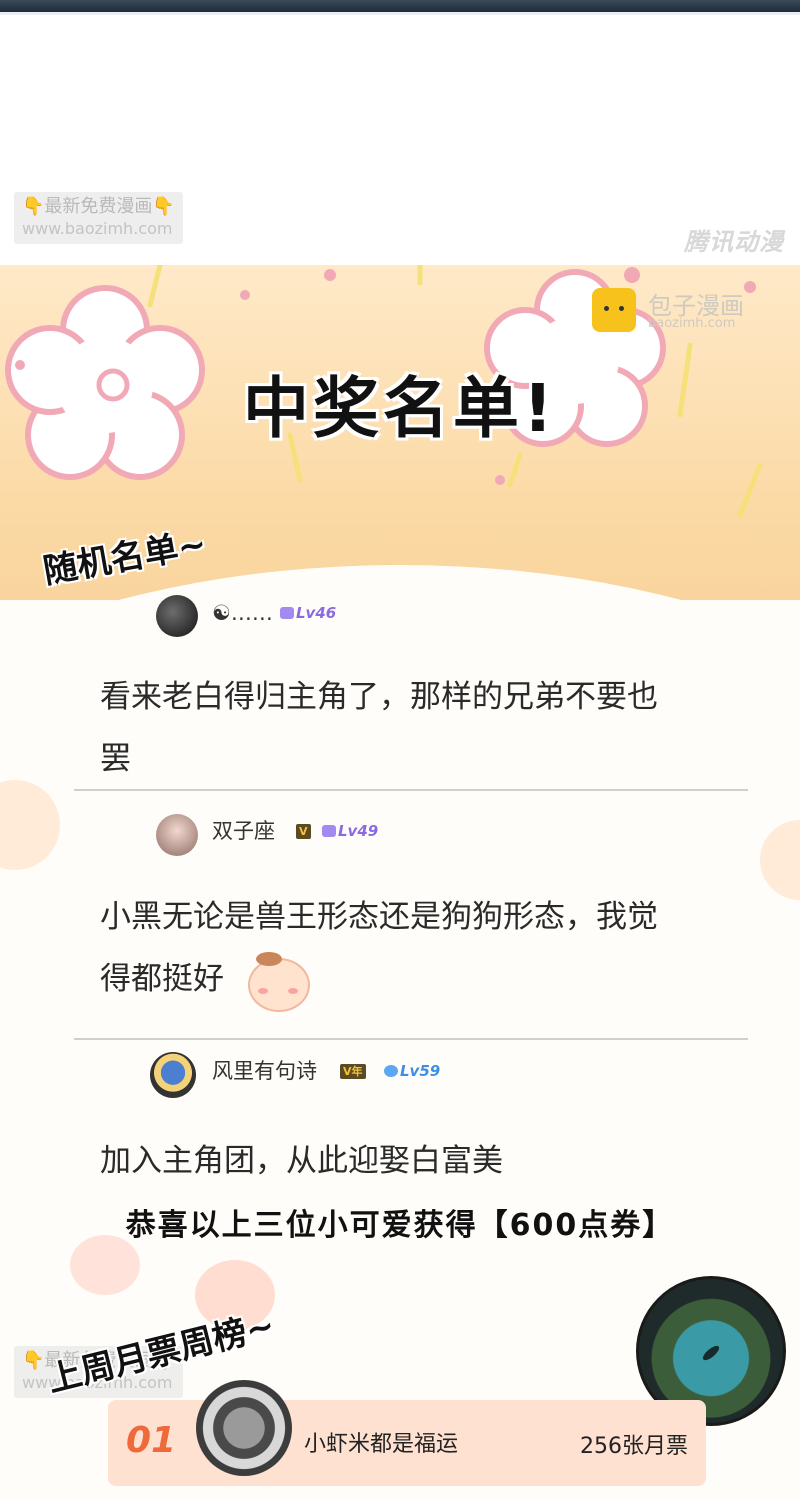 This screenshot has width=800, height=1500. What do you see at coordinates (98, 218) in the screenshot?
I see `watermark-top: 👇最新免费漫画👇 www.baozimh.com` at bounding box center [98, 218].